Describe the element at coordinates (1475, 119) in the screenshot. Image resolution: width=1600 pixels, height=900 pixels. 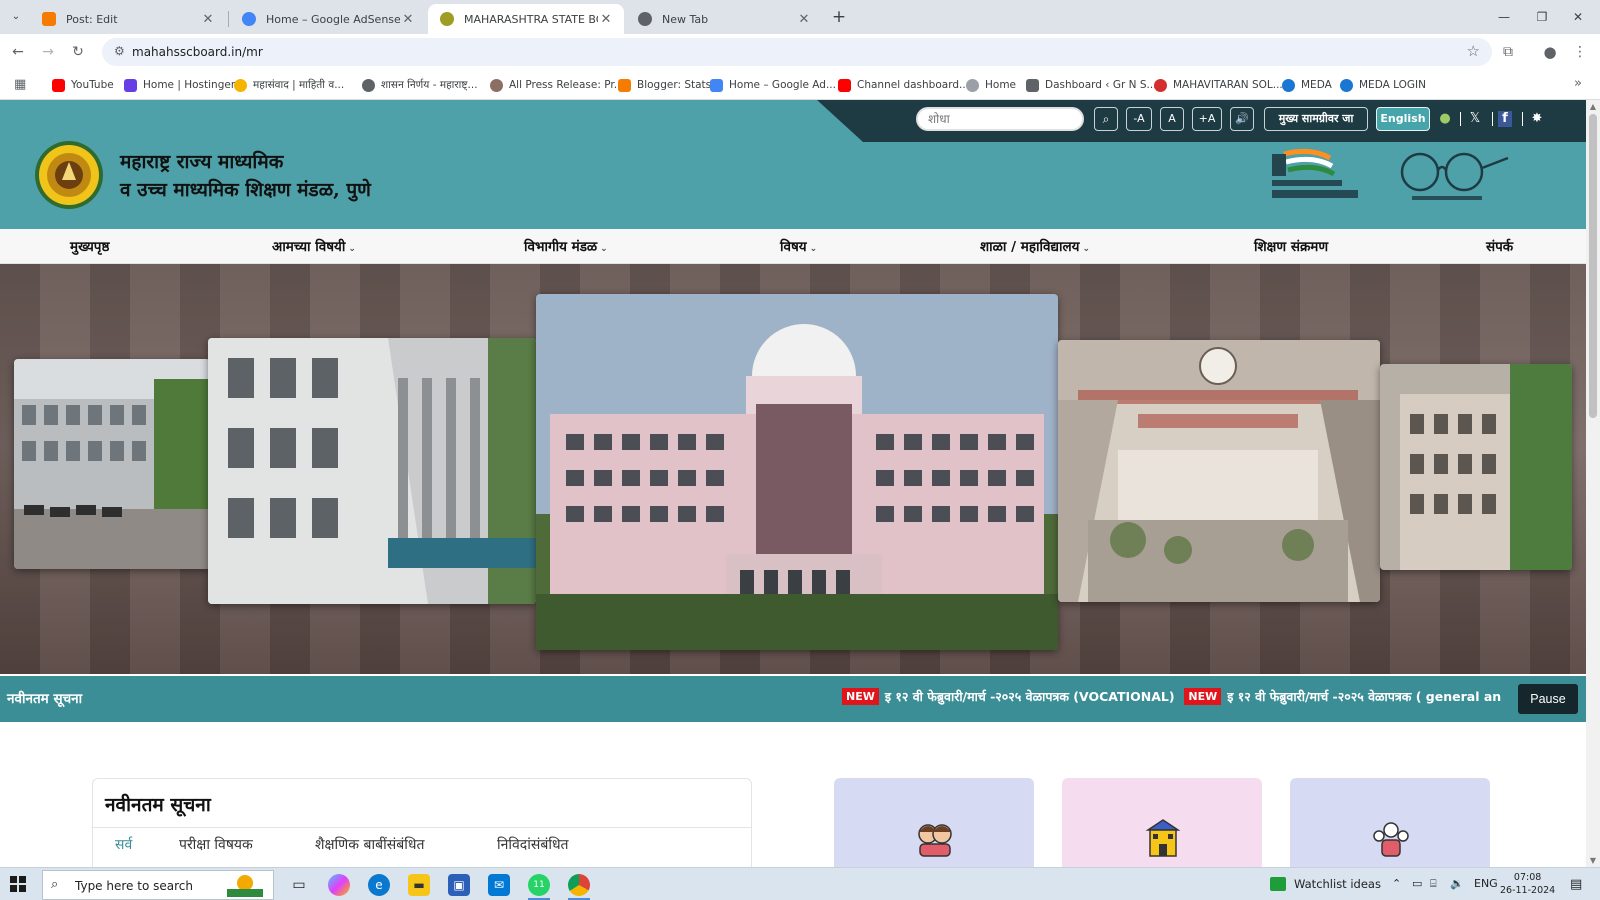
I see `x-twitter-icon: 𝕏` at that location.